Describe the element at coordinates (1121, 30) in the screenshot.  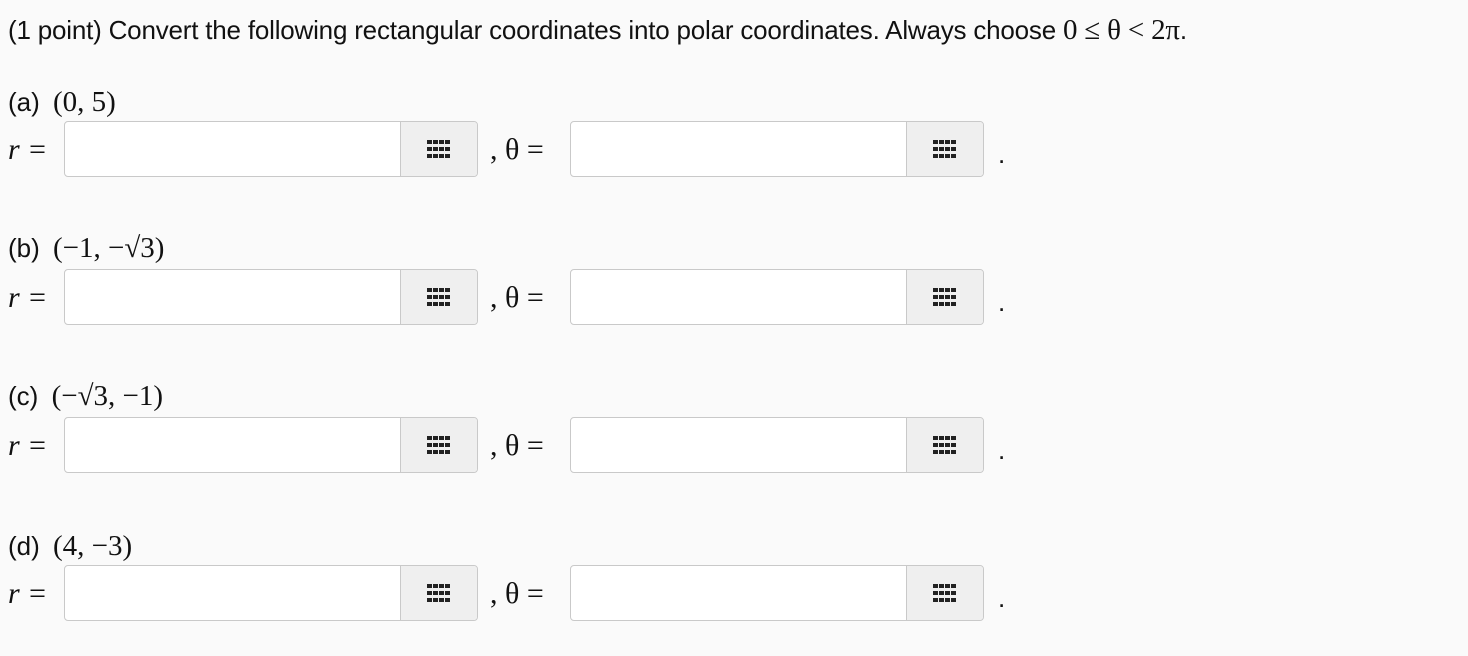
I see `theta-constraint: 0 ≤ θ < 2π` at that location.